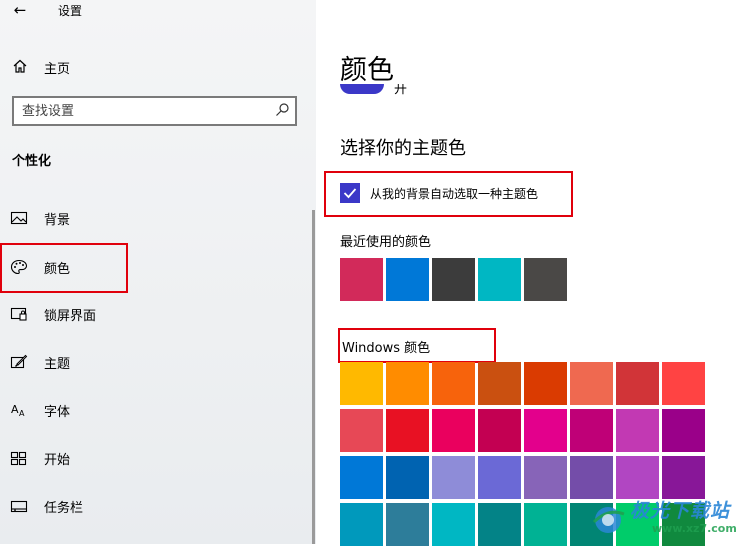 This screenshot has width=746, height=546. I want to click on auto-pick-option: 从我的背景自动选取一种主题色, so click(448, 194).